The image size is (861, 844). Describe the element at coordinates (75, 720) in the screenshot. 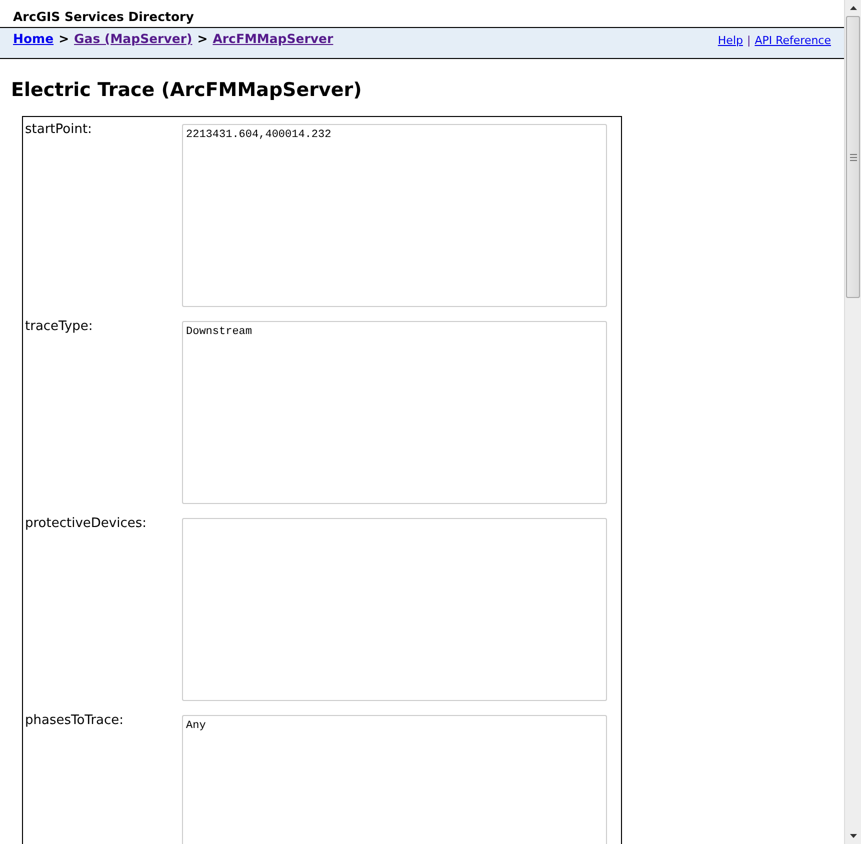

I see `field-label: phasesToTrace:` at that location.